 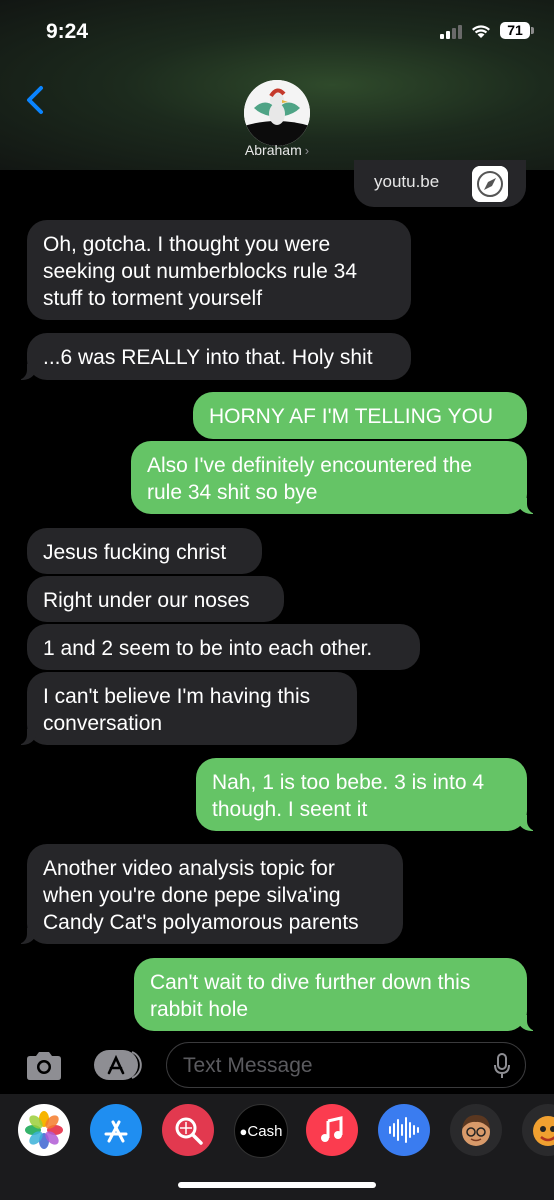 I want to click on contact-avatar, so click(x=277, y=113).